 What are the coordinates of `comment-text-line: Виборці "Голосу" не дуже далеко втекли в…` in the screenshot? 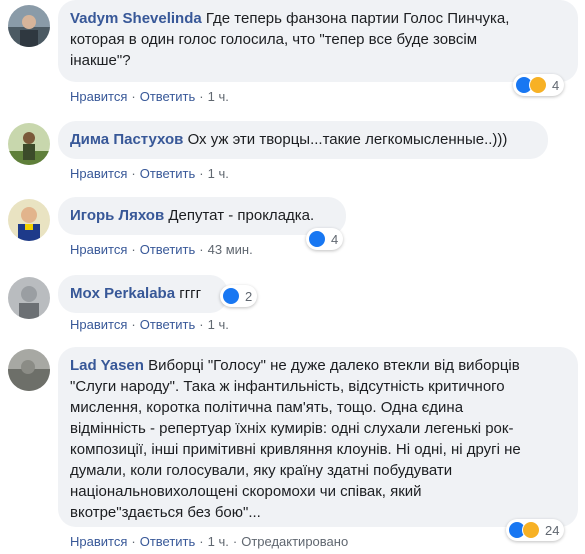 It's located at (334, 365).